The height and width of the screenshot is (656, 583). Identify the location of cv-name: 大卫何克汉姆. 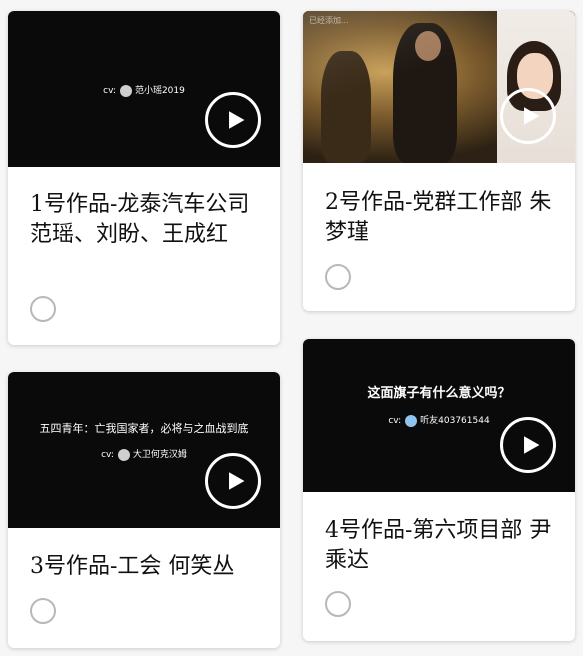
(159, 455).